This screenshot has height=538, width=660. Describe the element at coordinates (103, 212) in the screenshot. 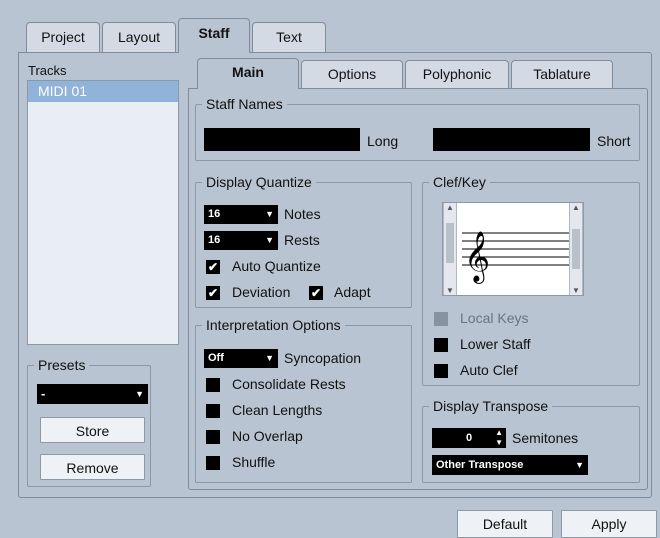

I see `tracks-list: MIDI 01` at that location.